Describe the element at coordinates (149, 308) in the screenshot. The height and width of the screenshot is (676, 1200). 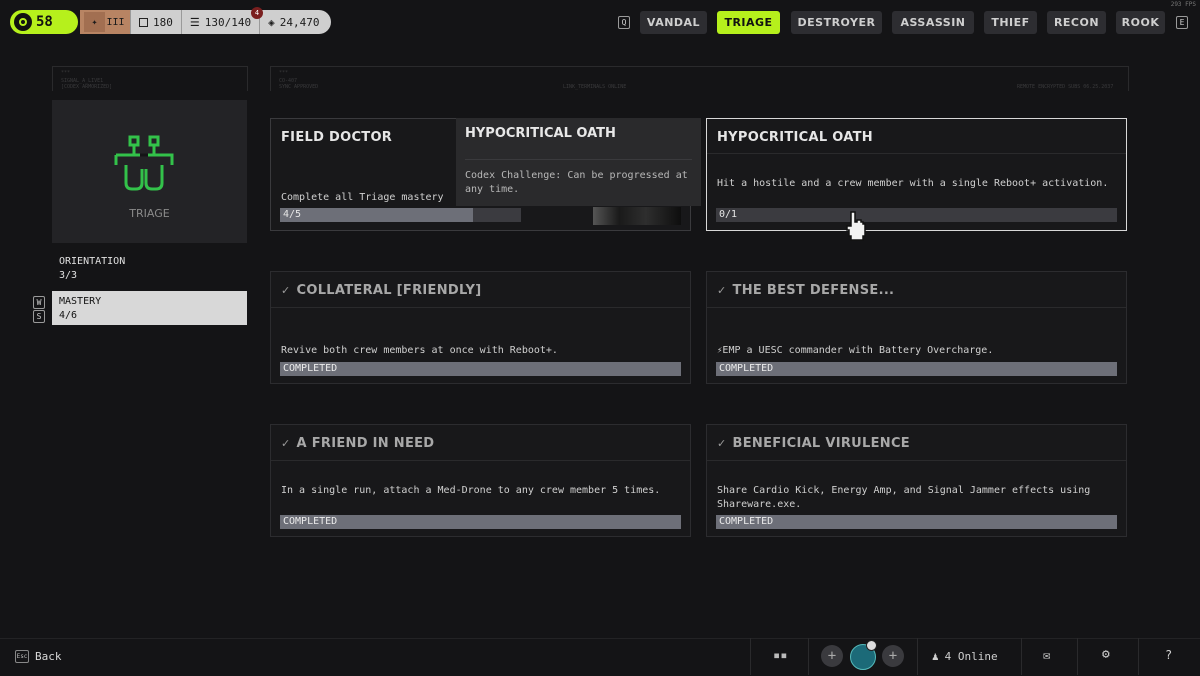
I see `nav-item-mastery: MASTERY 4/6` at that location.